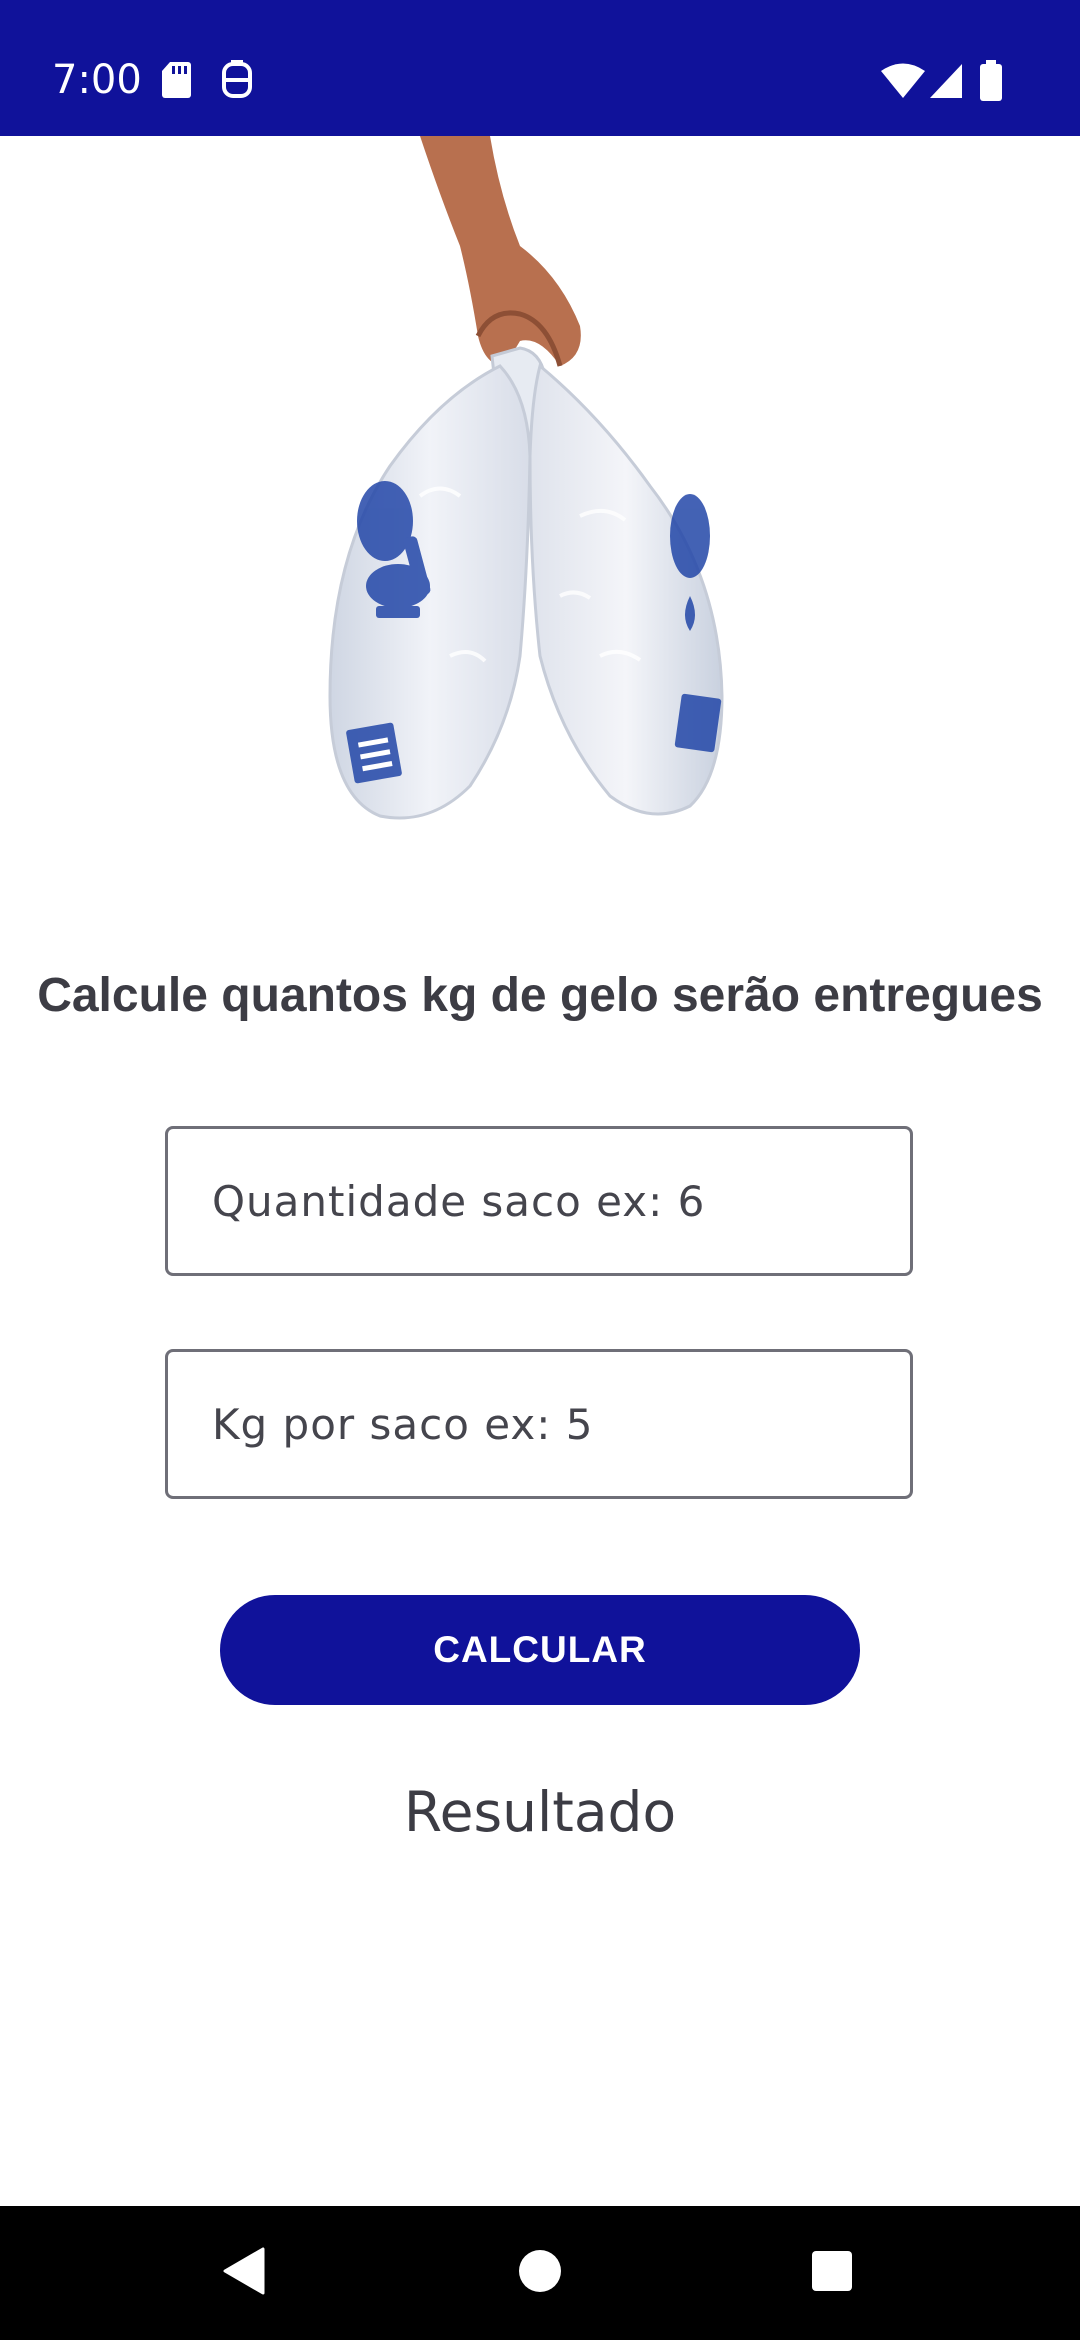 This screenshot has height=2340, width=1080. What do you see at coordinates (946, 83) in the screenshot?
I see `cell-signal-icon` at bounding box center [946, 83].